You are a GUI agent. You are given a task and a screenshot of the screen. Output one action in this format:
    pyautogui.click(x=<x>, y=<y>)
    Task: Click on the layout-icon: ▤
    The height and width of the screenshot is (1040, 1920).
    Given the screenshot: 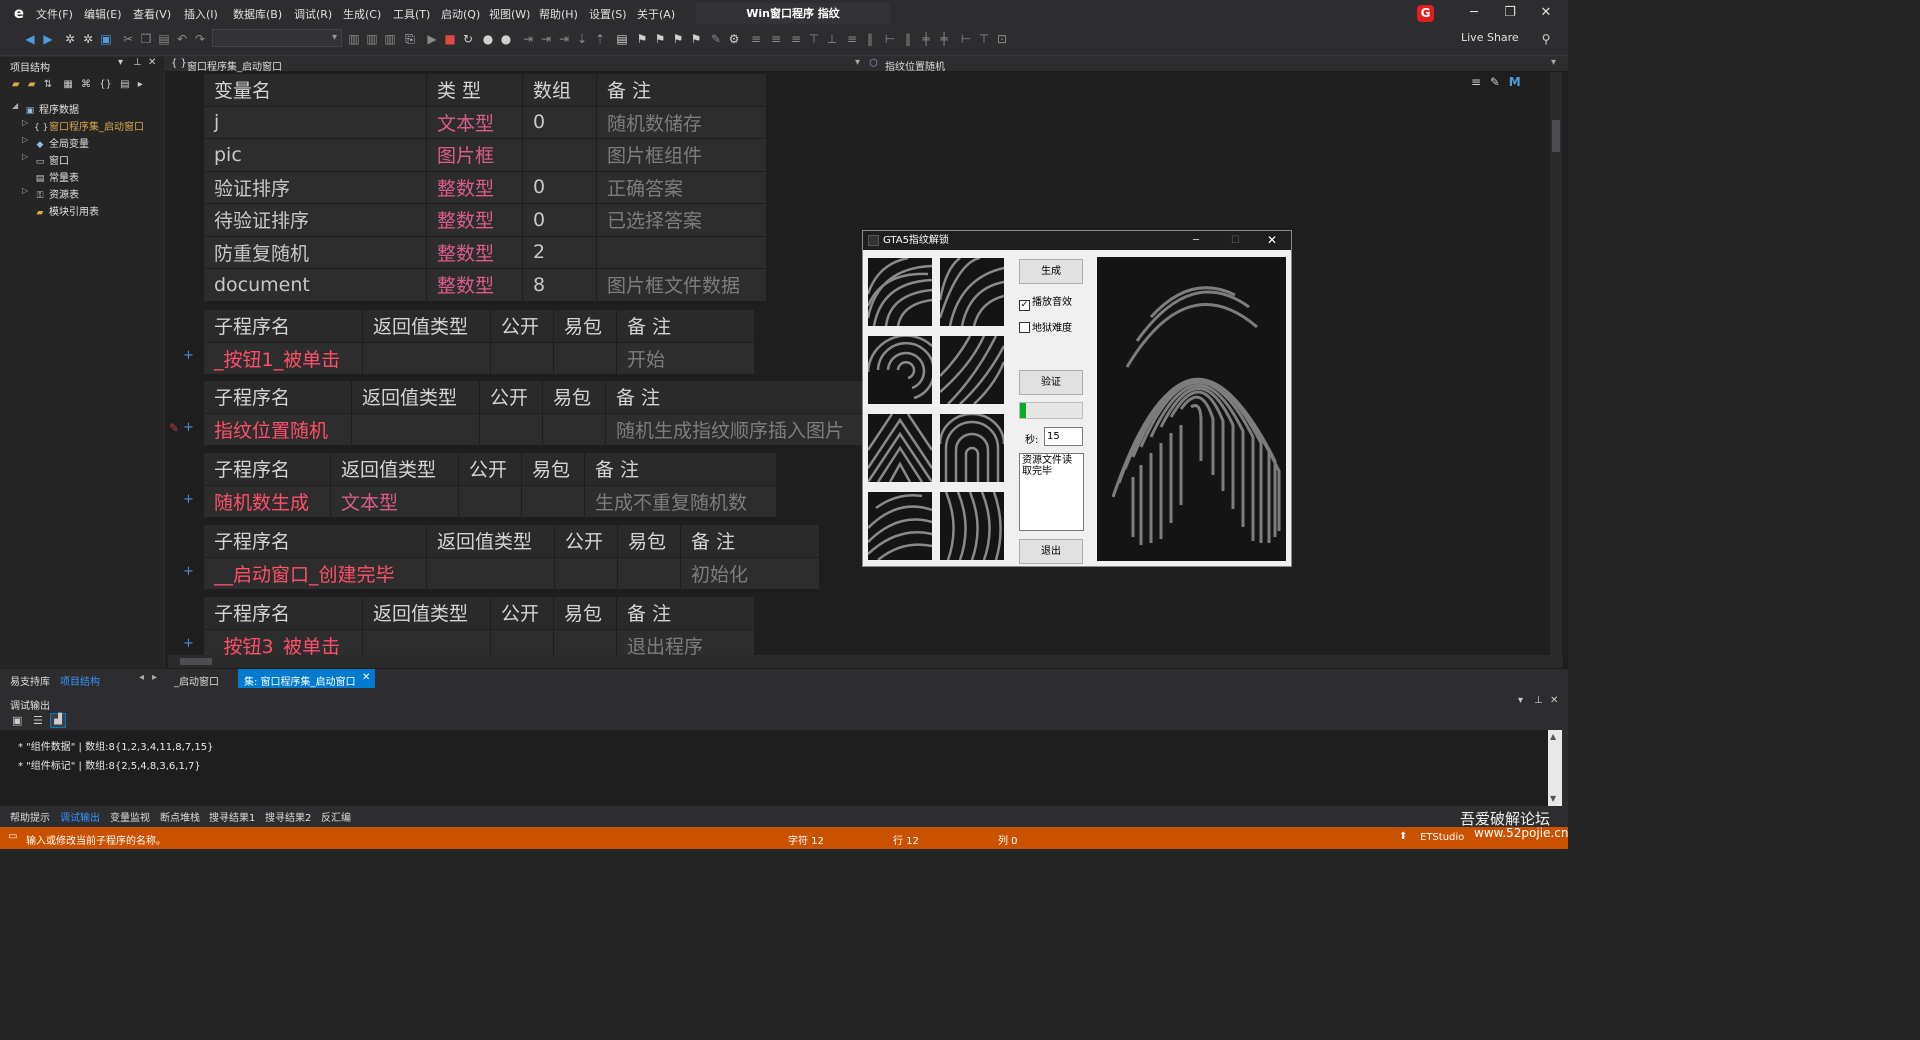 What is the action you would take?
    pyautogui.click(x=124, y=84)
    